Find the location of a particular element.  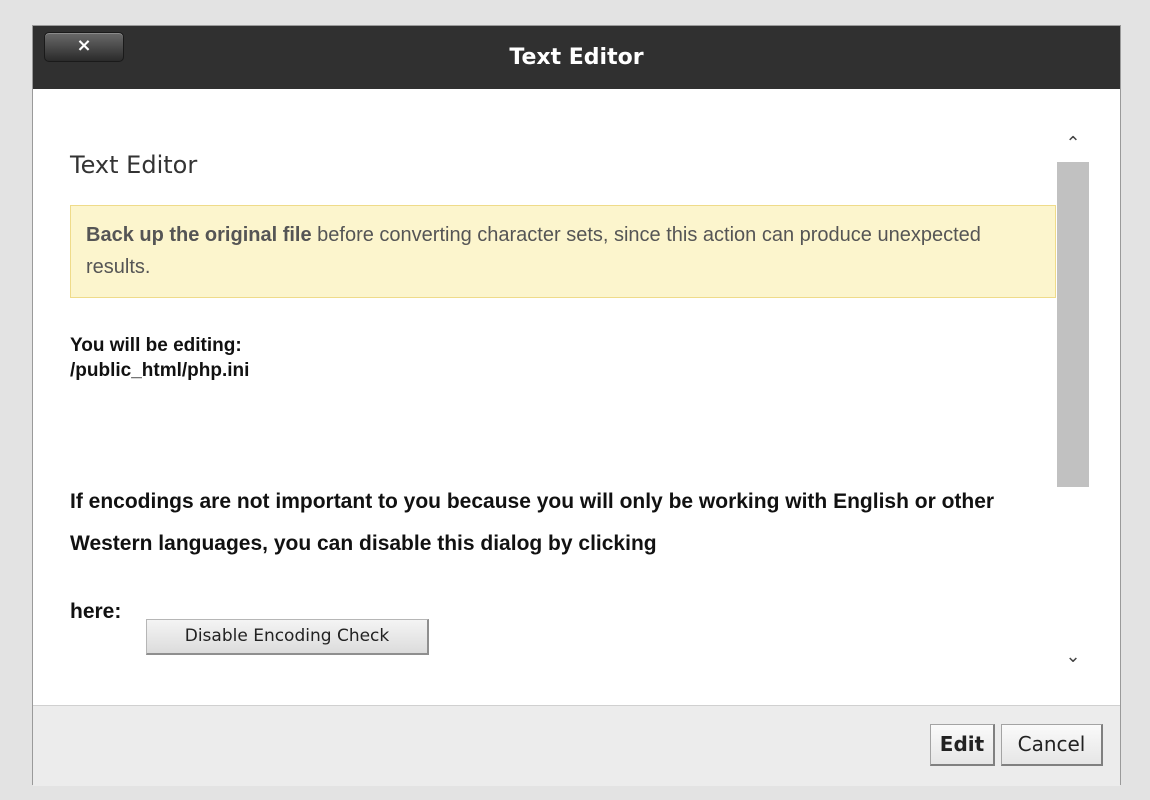

file-path: /public_html/php.ini is located at coordinates (160, 370).